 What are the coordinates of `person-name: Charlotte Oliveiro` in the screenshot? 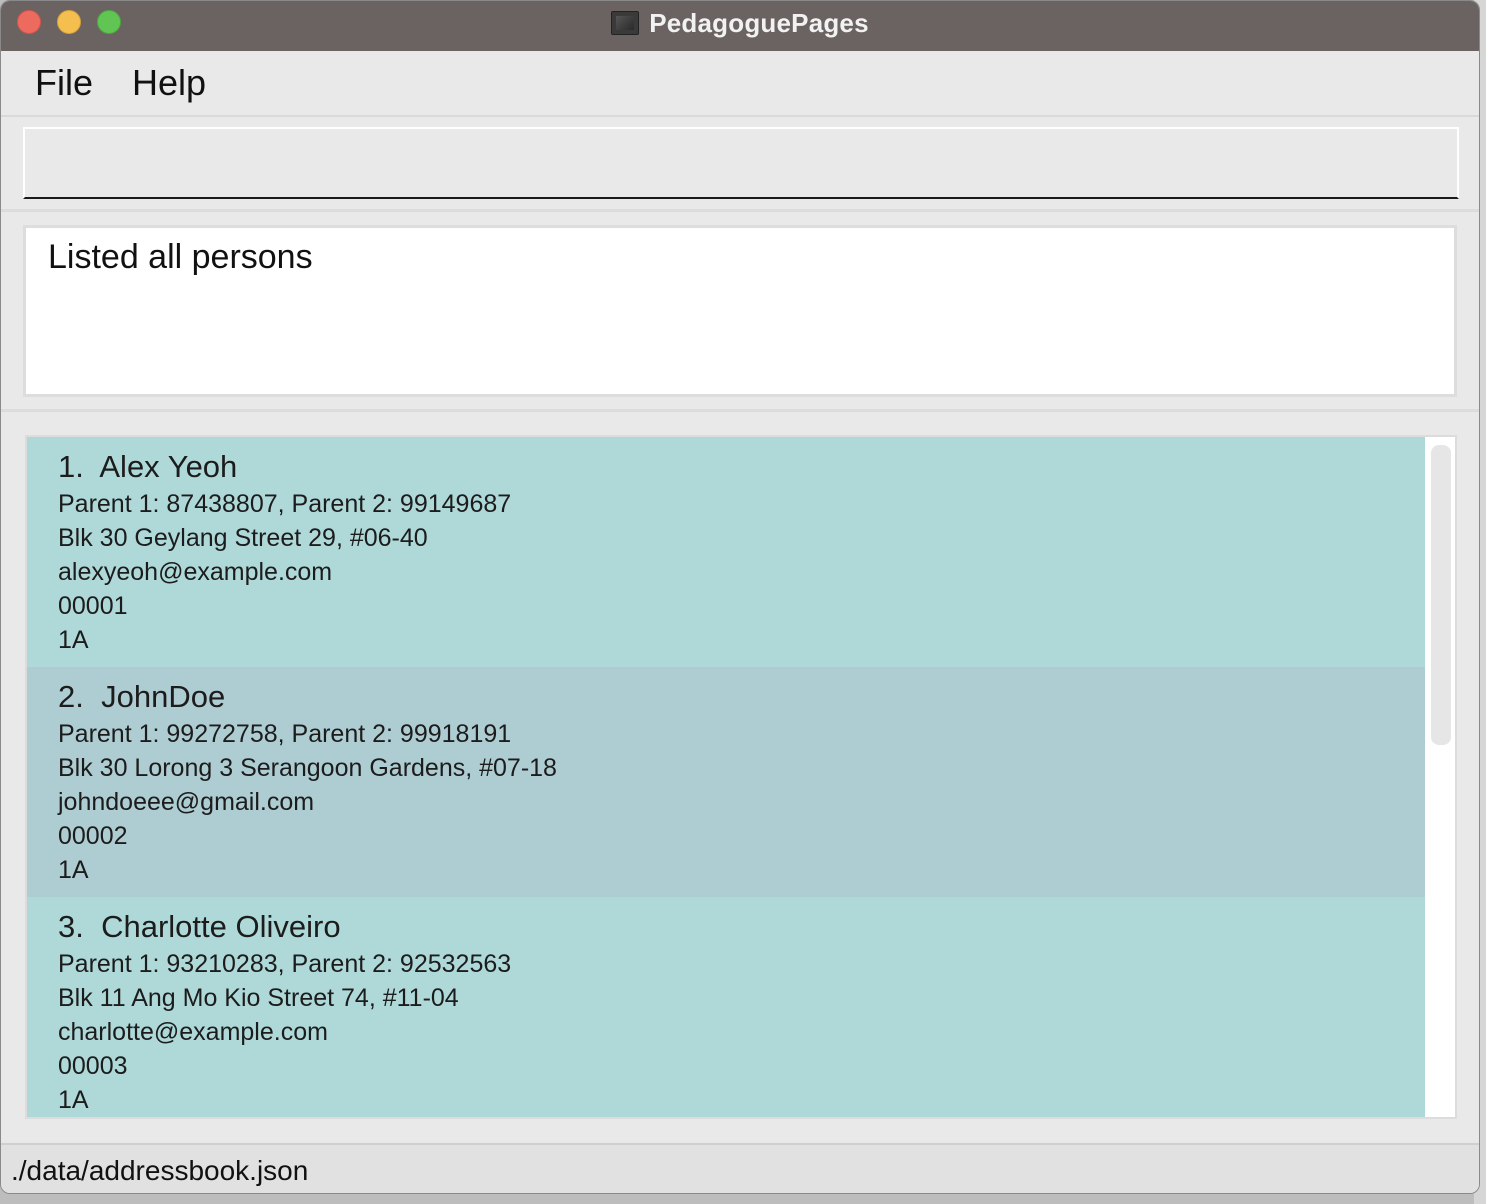 It's located at (221, 926).